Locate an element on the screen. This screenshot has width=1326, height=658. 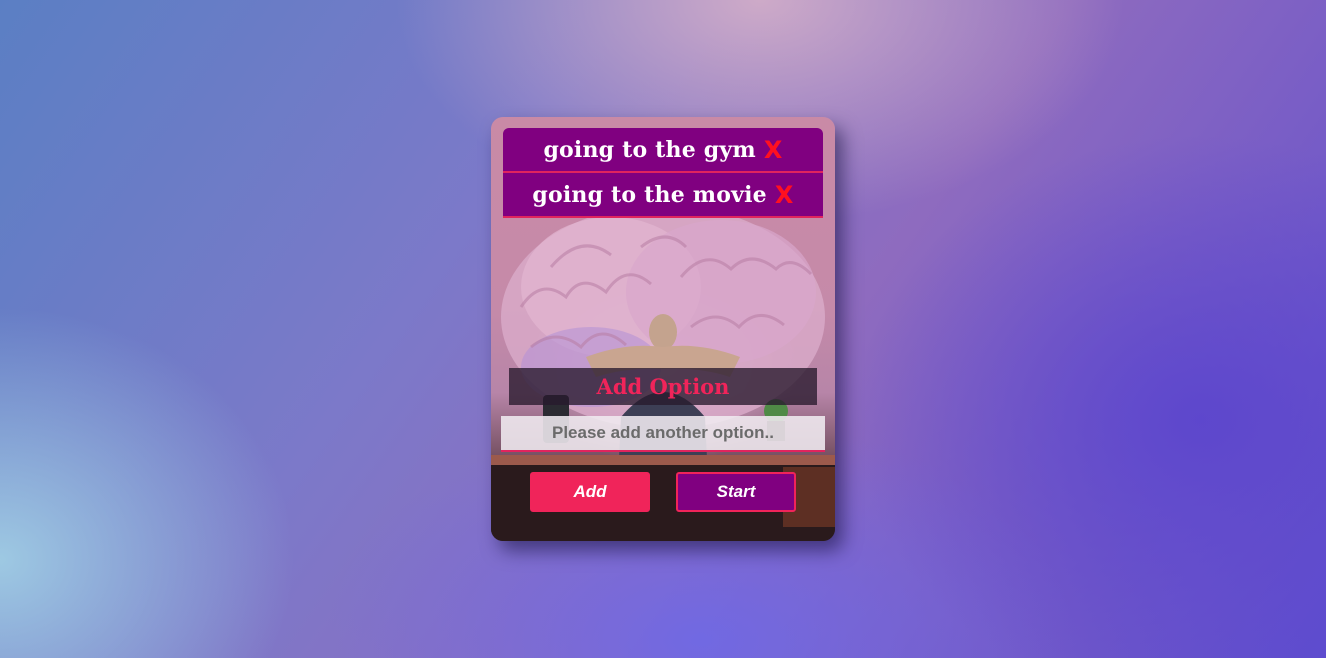
start-button: Start is located at coordinates (736, 492).